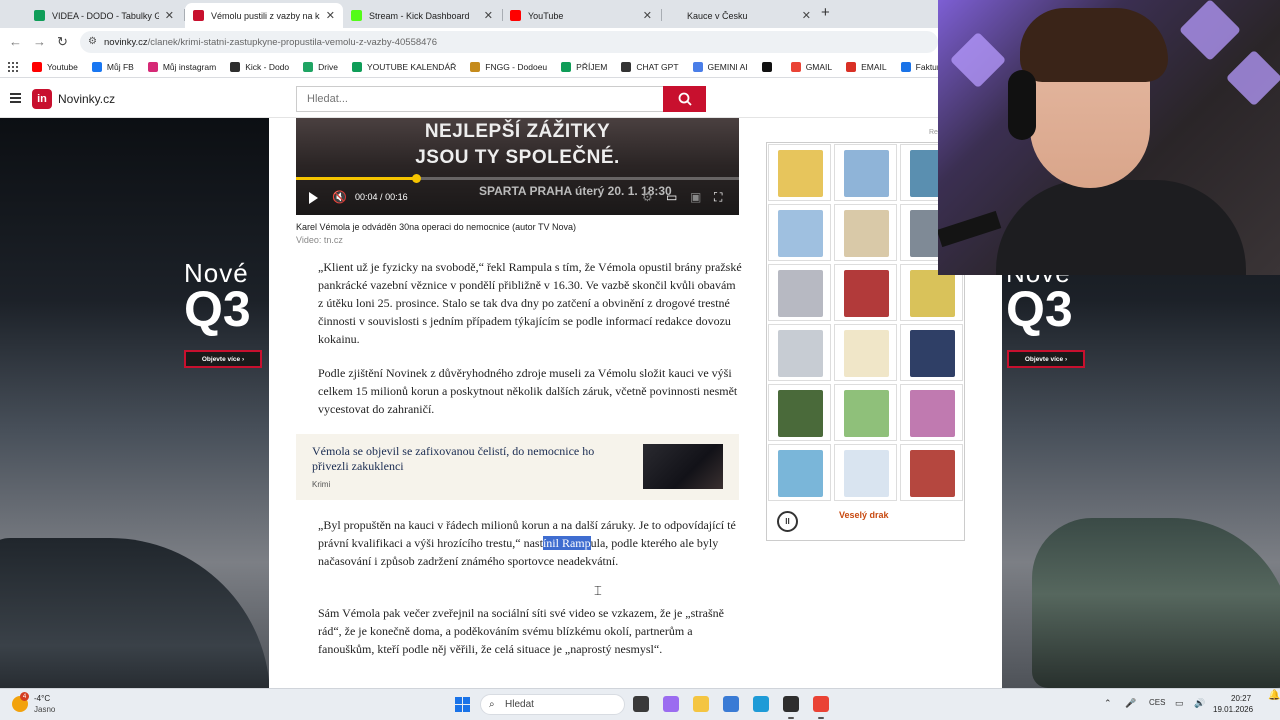  What do you see at coordinates (39, 41) in the screenshot?
I see `forward-arrow-icon: →` at bounding box center [39, 41].